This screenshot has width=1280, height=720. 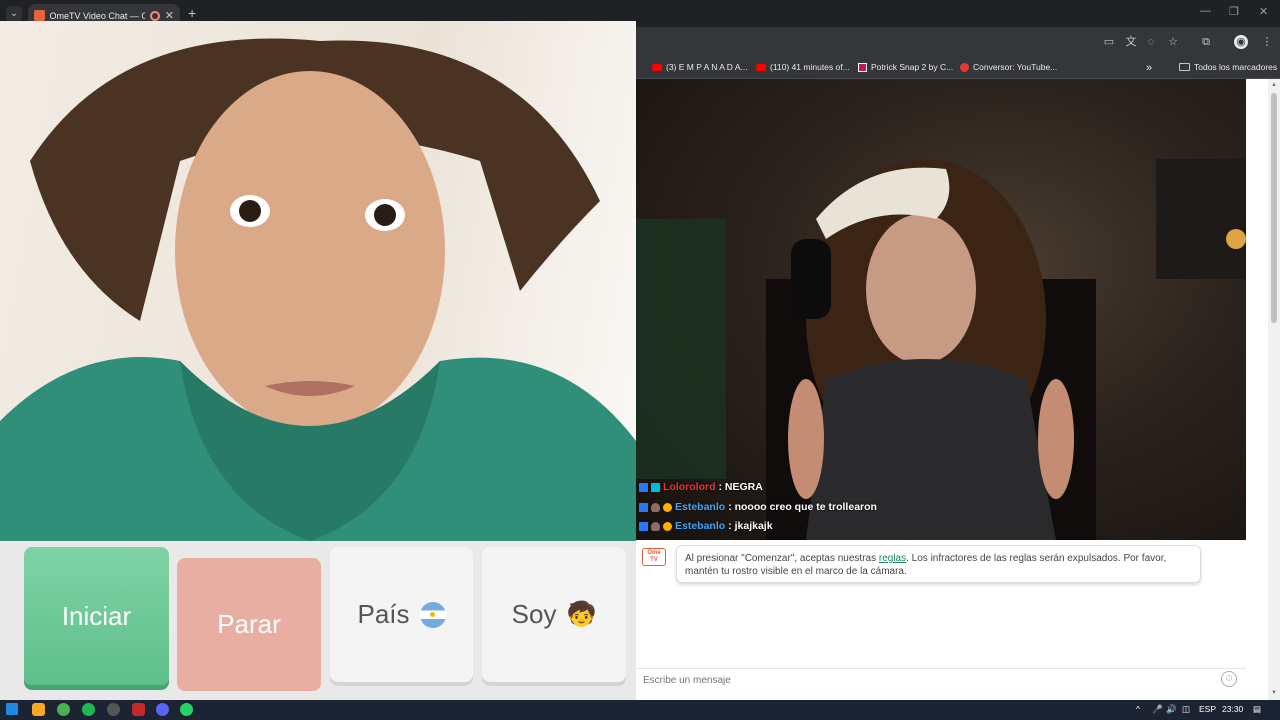 What do you see at coordinates (1234, 11) in the screenshot?
I see `restore-button: ❐` at bounding box center [1234, 11].